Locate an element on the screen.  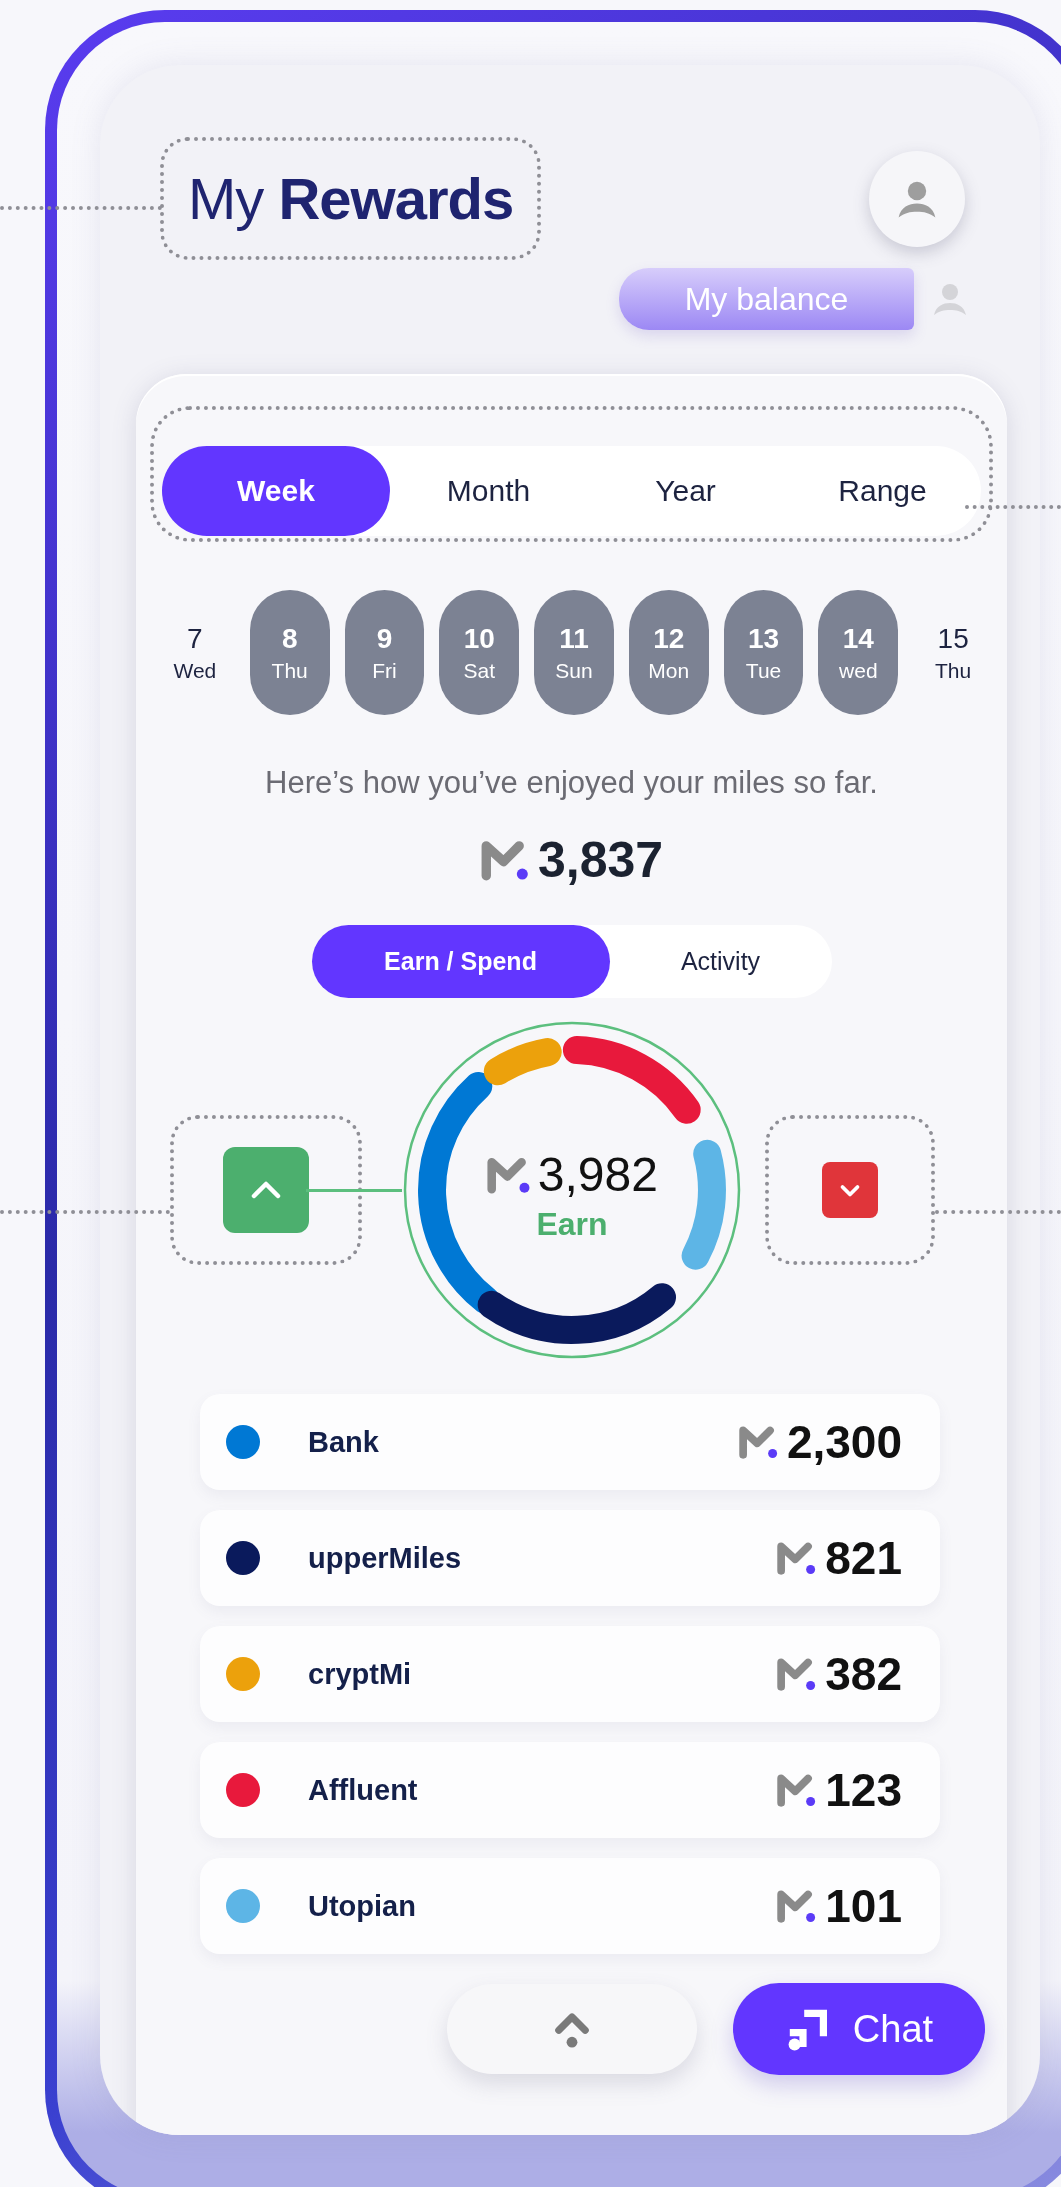
earn-label: Earn is located at coordinates (572, 1225).